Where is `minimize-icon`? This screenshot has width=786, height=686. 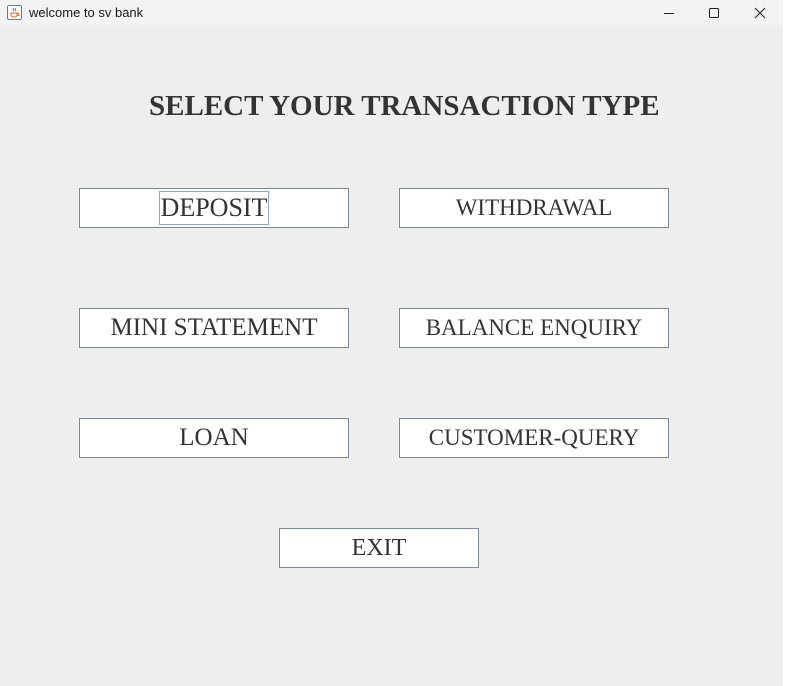 minimize-icon is located at coordinates (669, 13).